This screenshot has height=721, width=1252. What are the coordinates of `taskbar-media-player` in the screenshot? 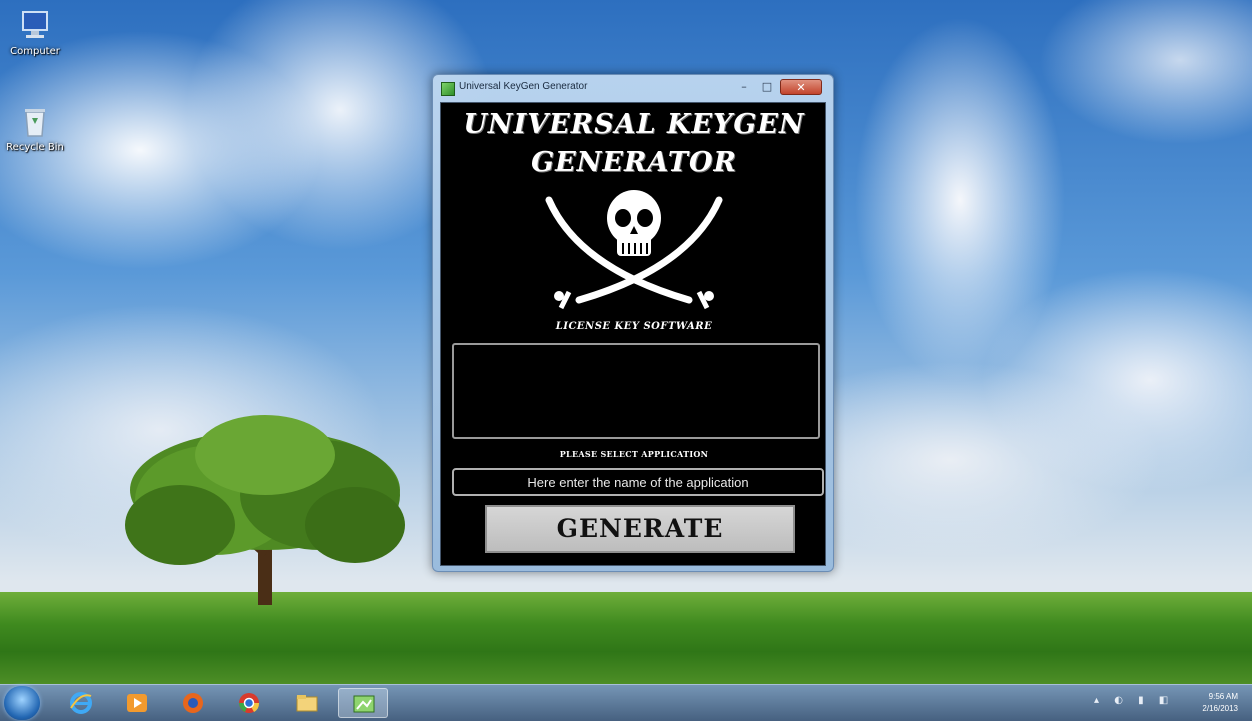 It's located at (137, 703).